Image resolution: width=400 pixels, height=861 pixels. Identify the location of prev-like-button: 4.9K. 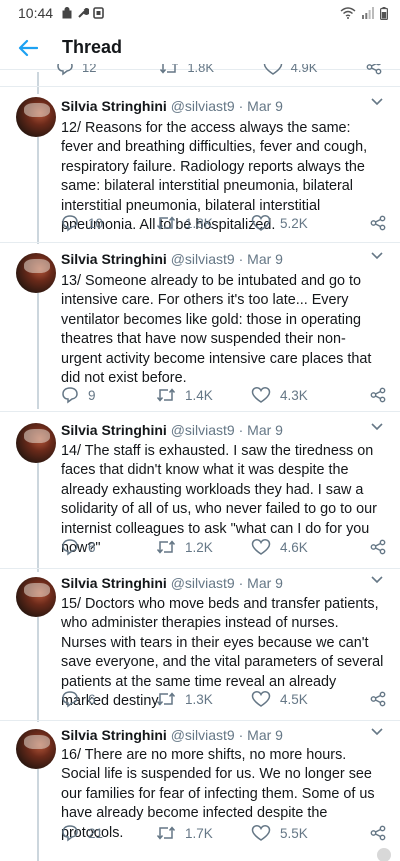
(314, 70).